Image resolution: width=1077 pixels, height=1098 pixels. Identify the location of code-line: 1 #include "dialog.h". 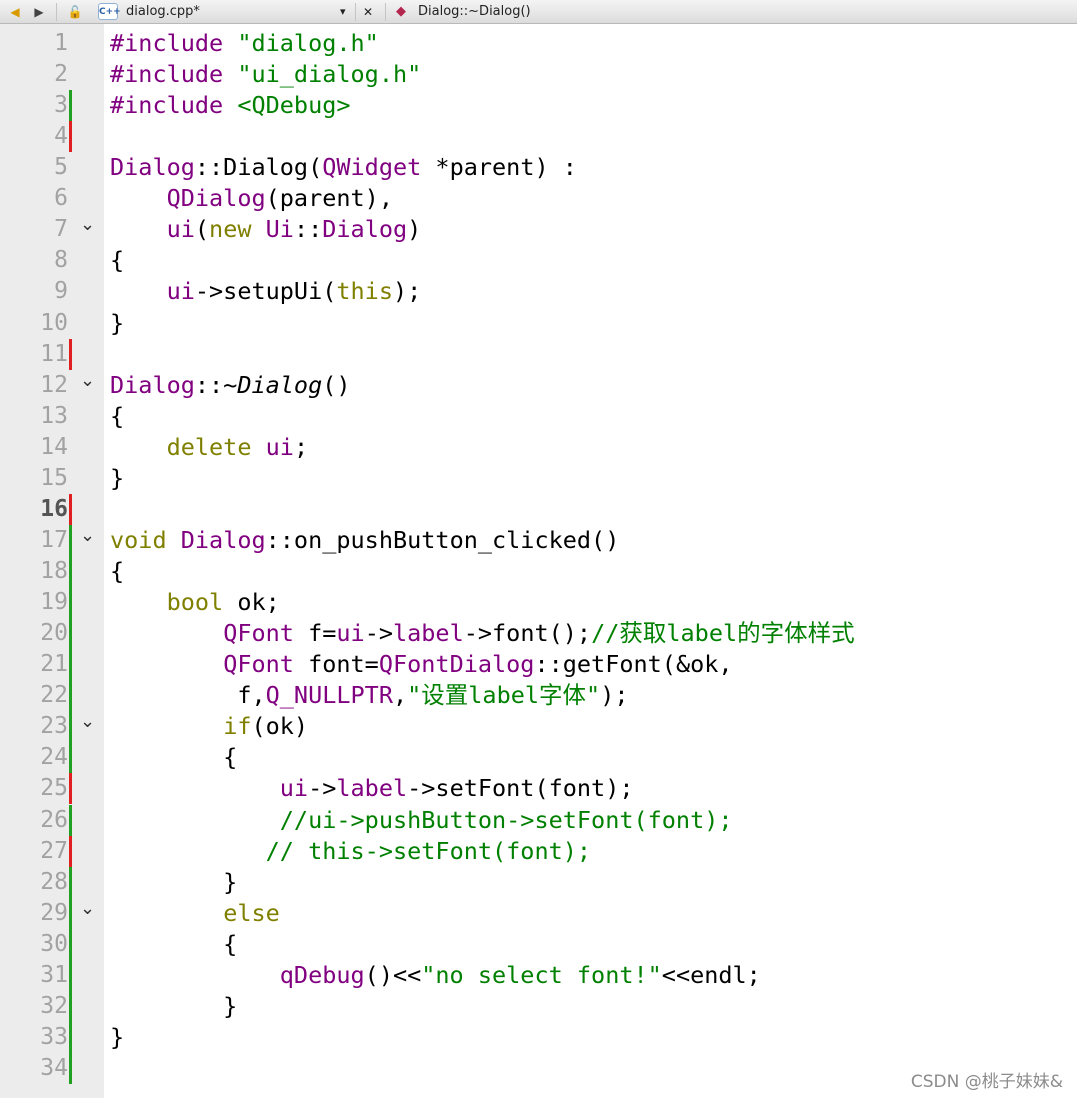
(483, 43).